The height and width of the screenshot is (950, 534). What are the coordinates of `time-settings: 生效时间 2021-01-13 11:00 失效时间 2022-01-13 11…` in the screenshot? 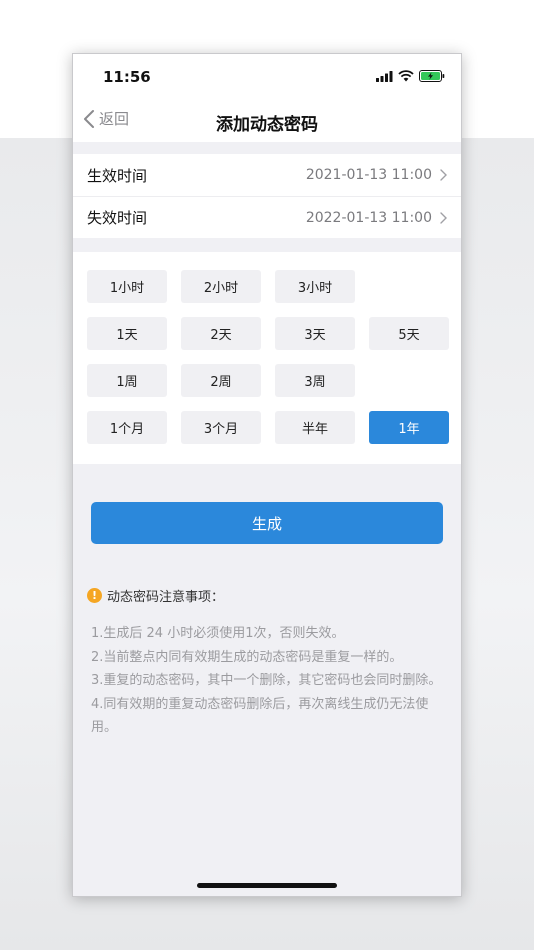 It's located at (267, 196).